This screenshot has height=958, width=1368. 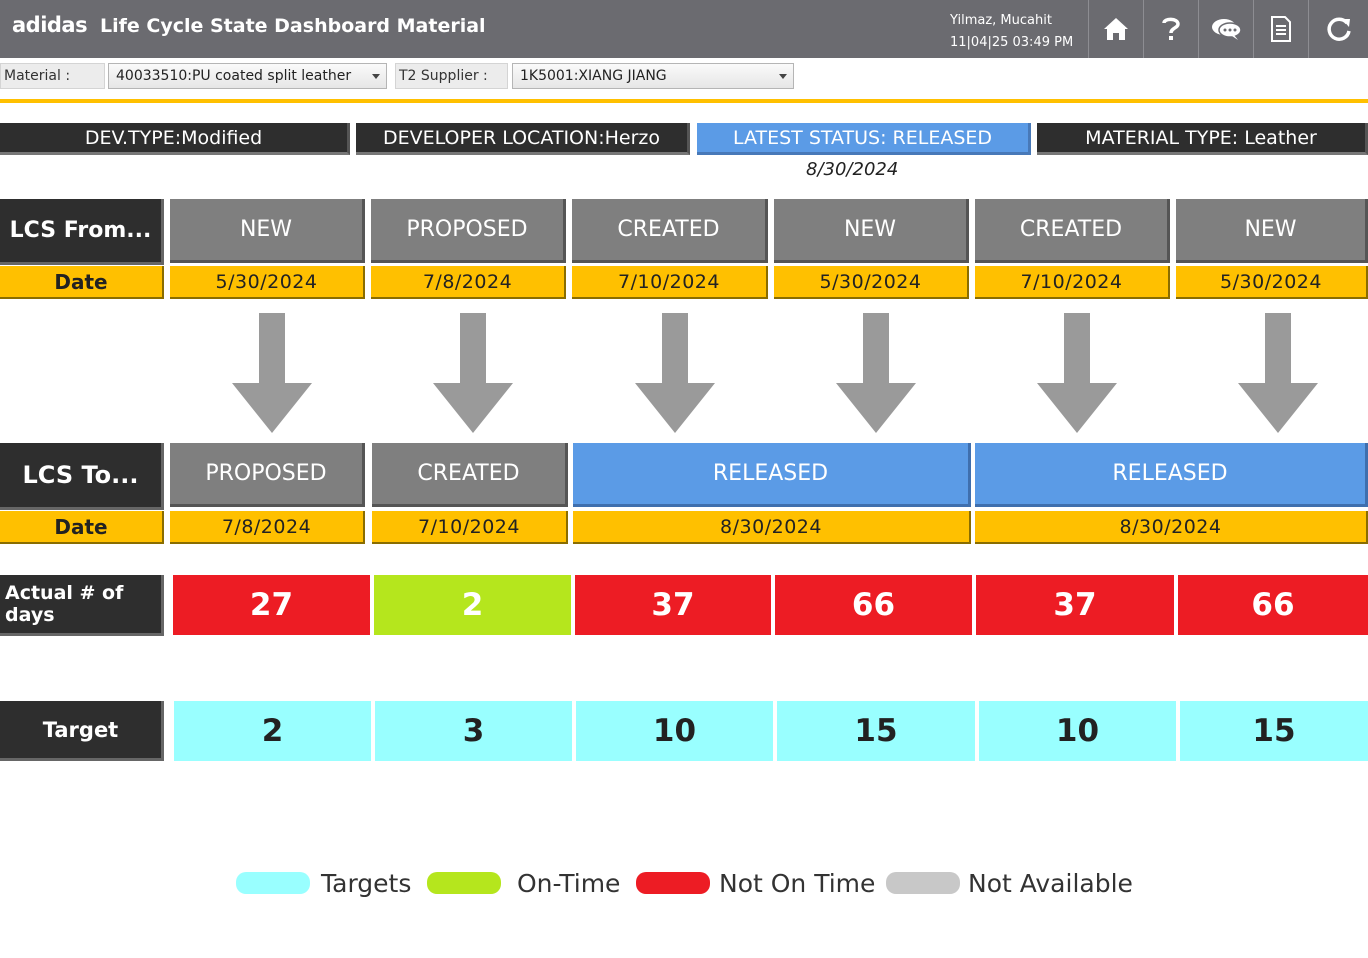 I want to click on chat-icon, so click(x=1227, y=29).